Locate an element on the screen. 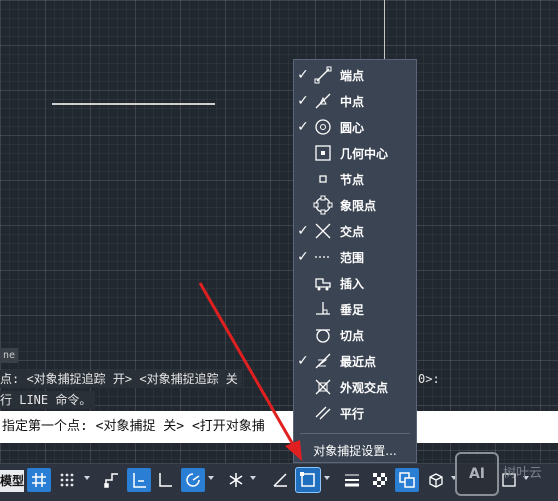 The width and height of the screenshot is (558, 501). watermark-text: 树叶云 is located at coordinates (523, 473).